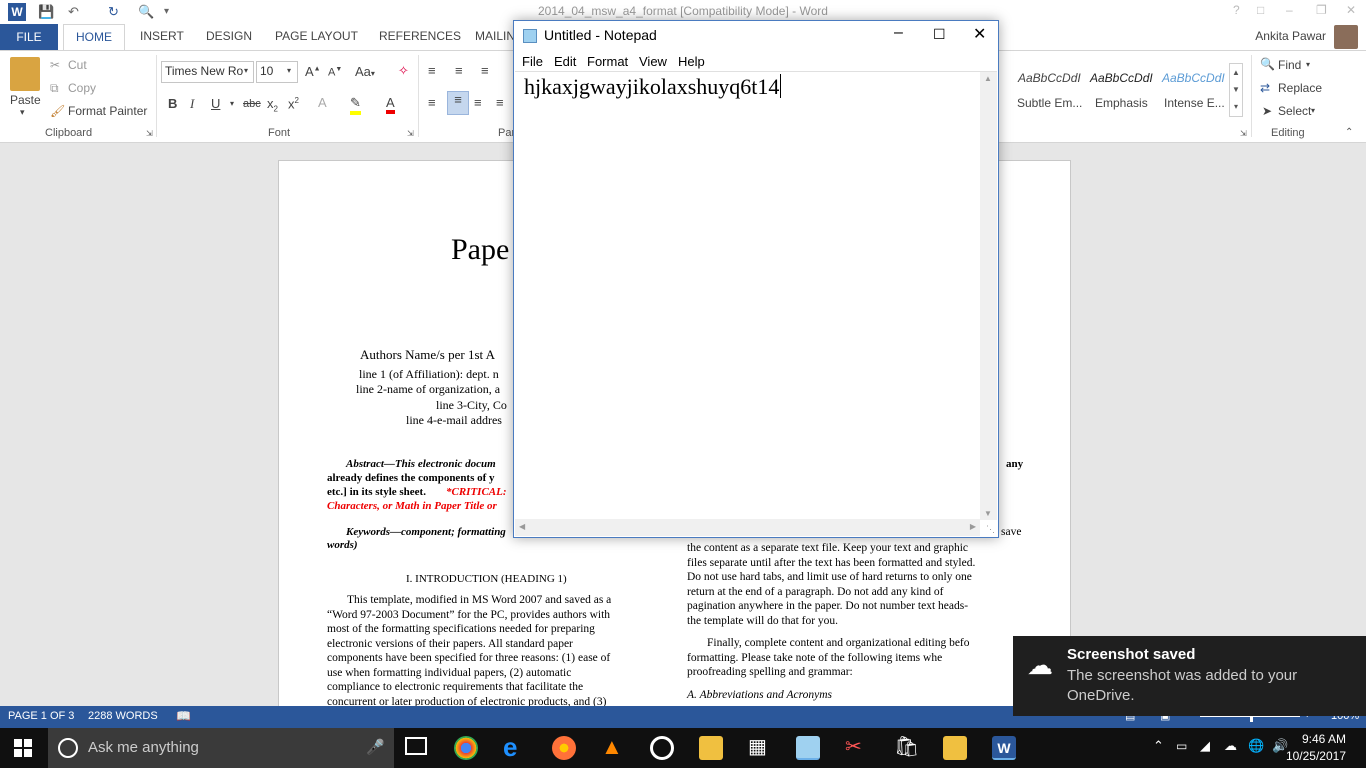 This screenshot has height=768, width=1366. I want to click on align-right-icon: ≡, so click(478, 102).